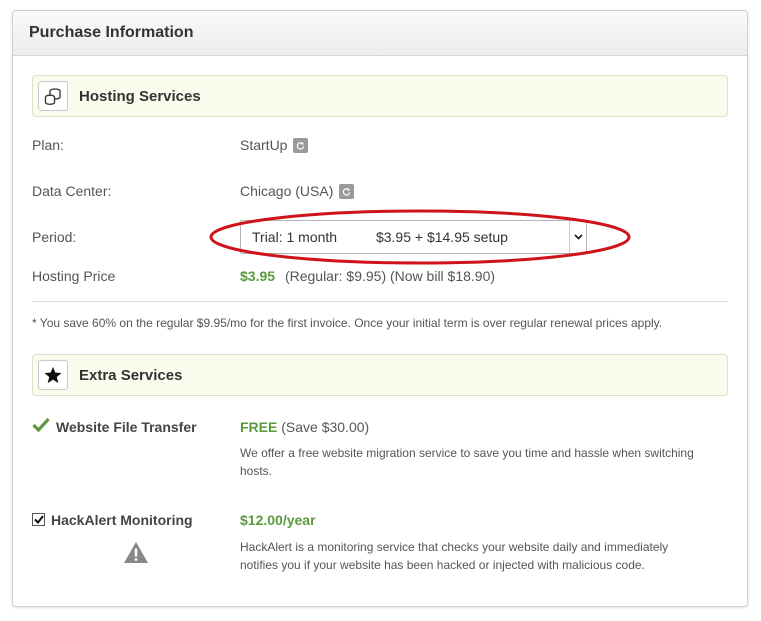  I want to click on hackalert-price: $12.00/year, so click(278, 520).